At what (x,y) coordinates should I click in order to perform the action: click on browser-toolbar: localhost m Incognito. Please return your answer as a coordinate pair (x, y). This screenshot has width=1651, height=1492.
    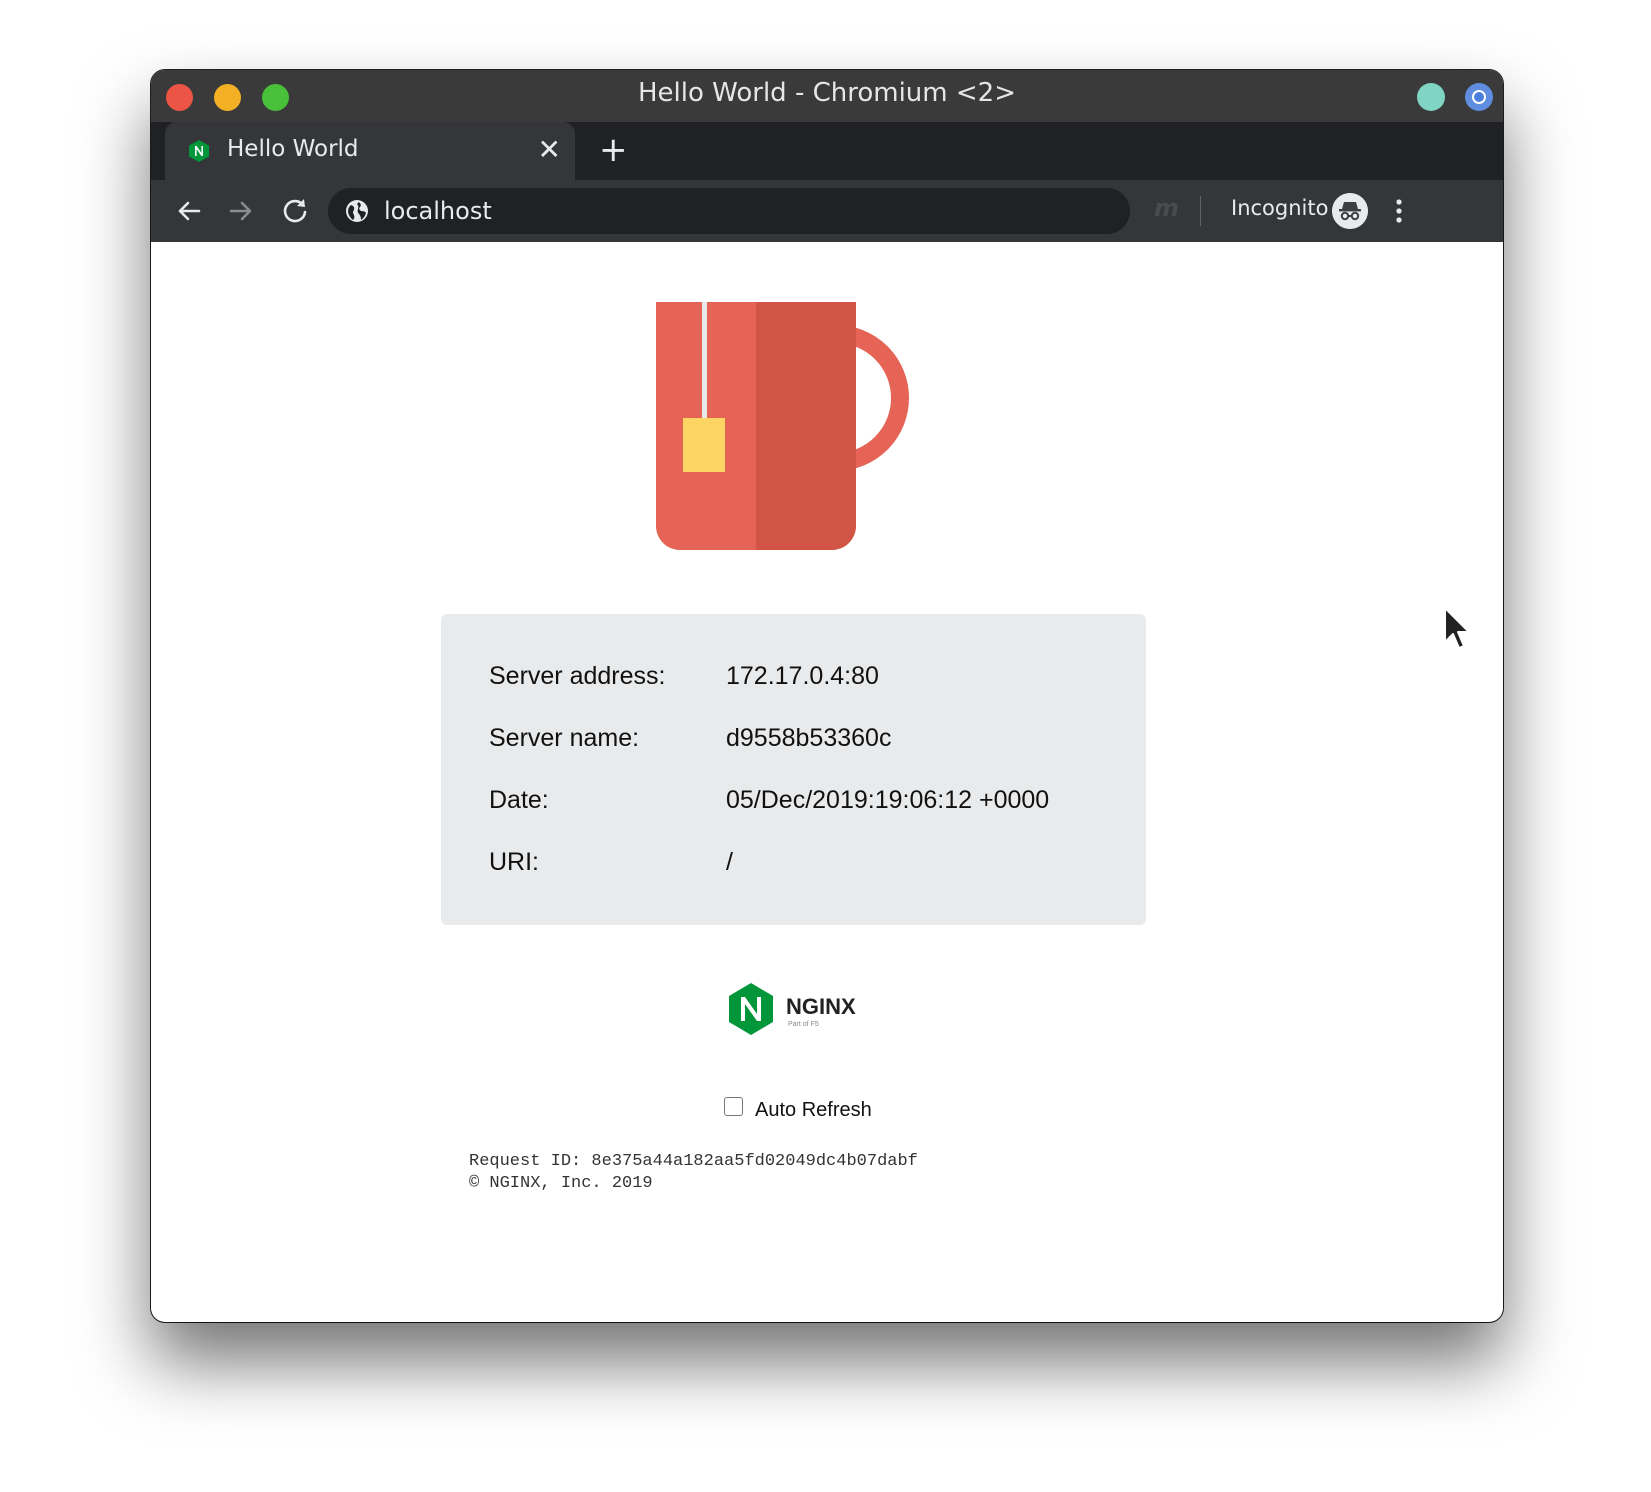
    Looking at the image, I should click on (827, 211).